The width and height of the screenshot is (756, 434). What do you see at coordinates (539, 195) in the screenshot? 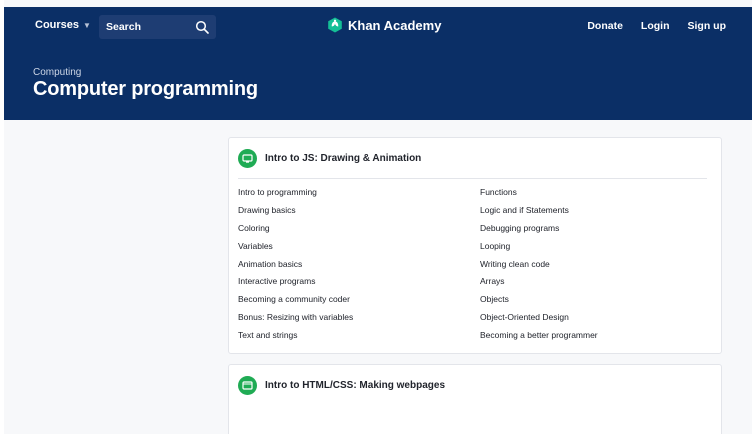
I see `lesson-link: Functions` at bounding box center [539, 195].